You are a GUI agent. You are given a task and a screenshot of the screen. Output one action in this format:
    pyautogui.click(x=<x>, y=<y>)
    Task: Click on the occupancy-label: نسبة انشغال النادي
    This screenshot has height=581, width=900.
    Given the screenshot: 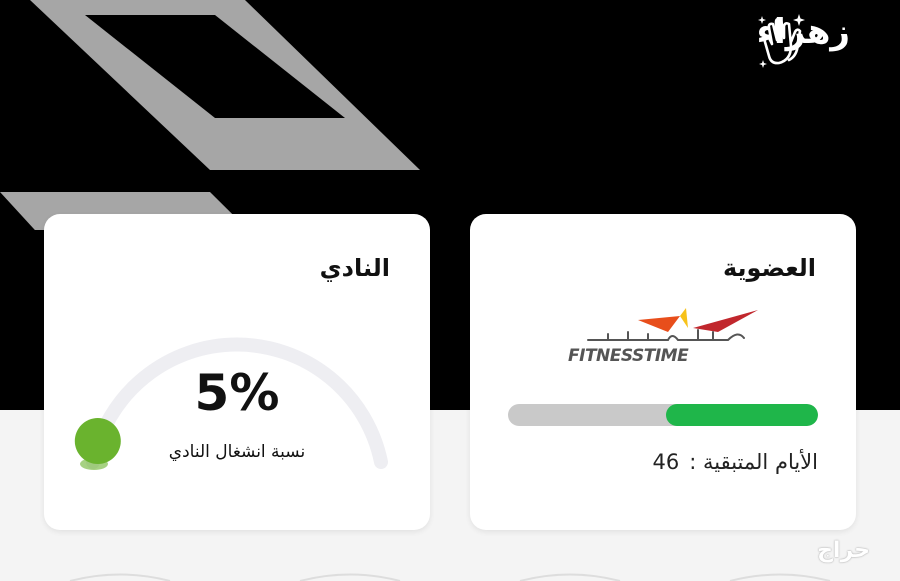 What is the action you would take?
    pyautogui.click(x=237, y=452)
    